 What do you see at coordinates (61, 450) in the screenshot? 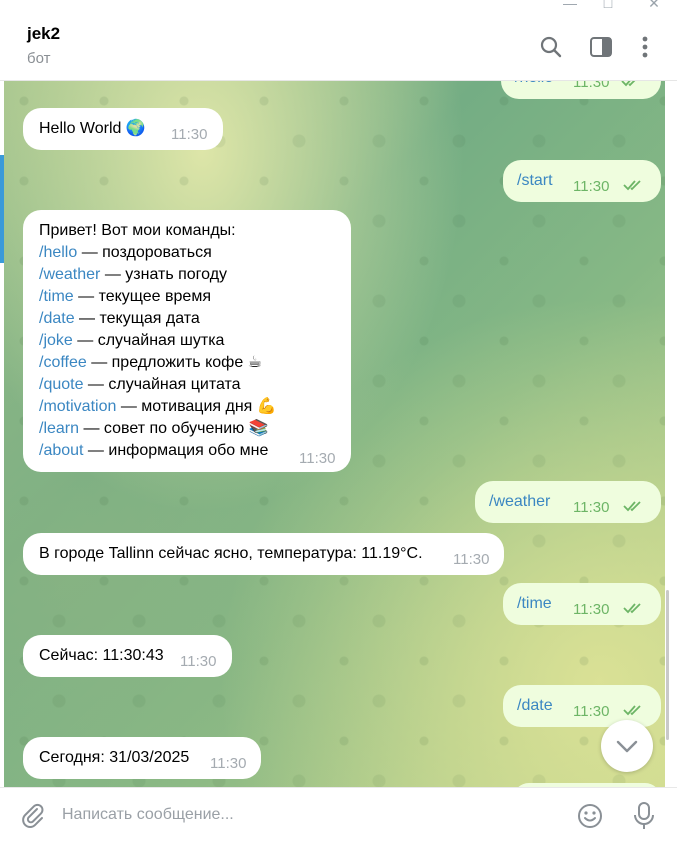
I see `command-link-about: /about` at bounding box center [61, 450].